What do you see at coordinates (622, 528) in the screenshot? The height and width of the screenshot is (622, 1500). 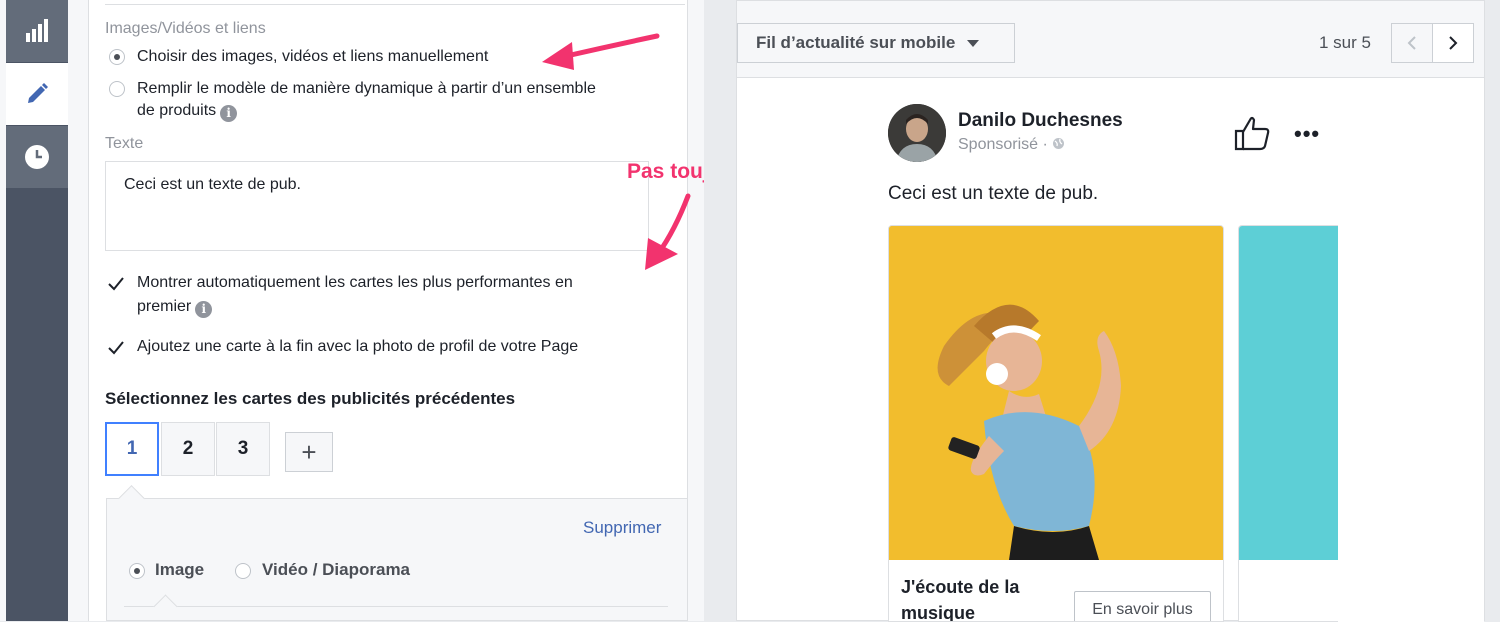 I see `delete-card-link: Supprimer` at bounding box center [622, 528].